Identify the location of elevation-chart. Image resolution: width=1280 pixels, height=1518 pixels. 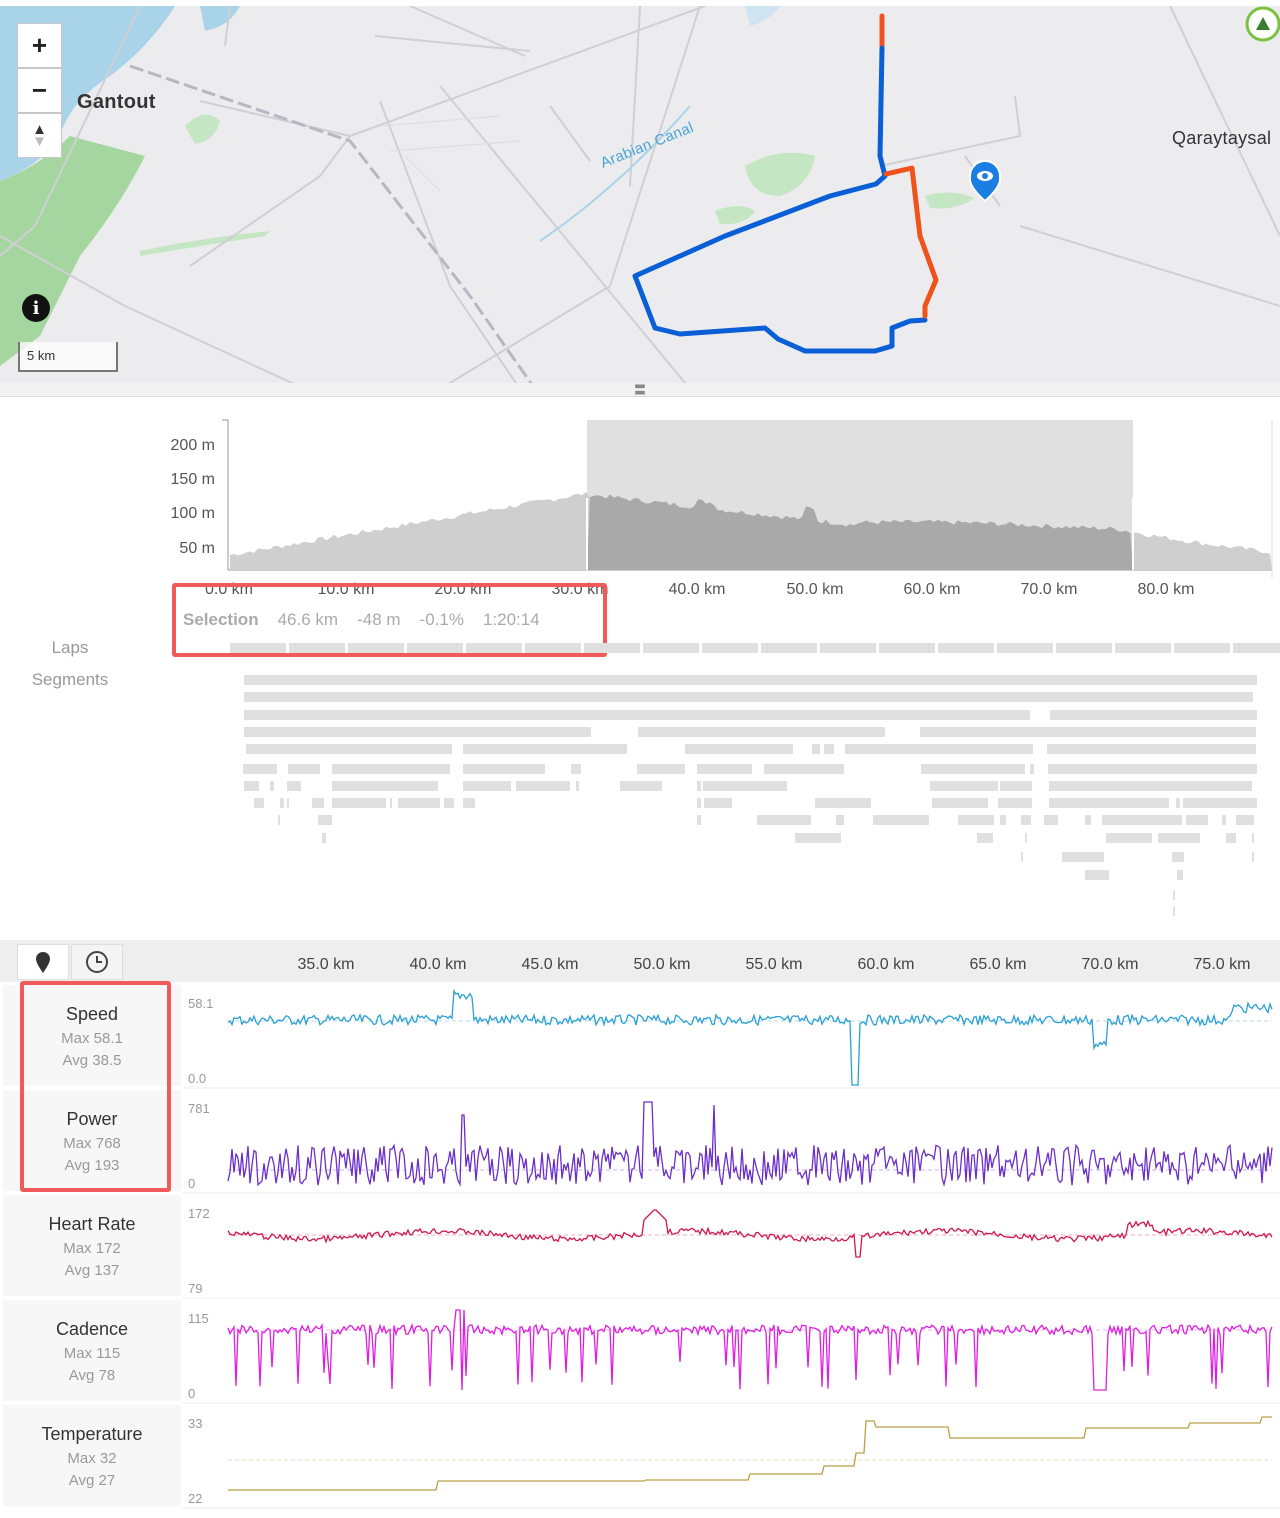
(640, 498).